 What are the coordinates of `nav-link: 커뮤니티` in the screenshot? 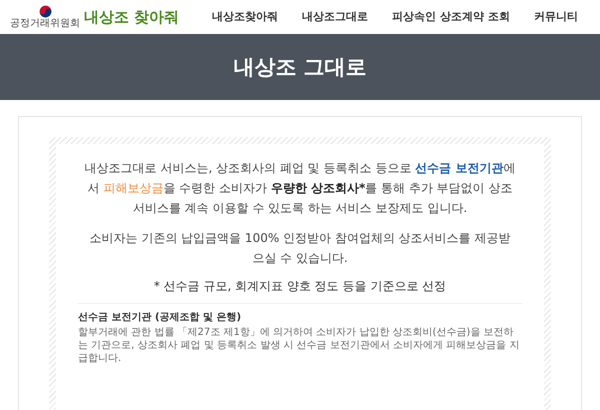 It's located at (556, 17).